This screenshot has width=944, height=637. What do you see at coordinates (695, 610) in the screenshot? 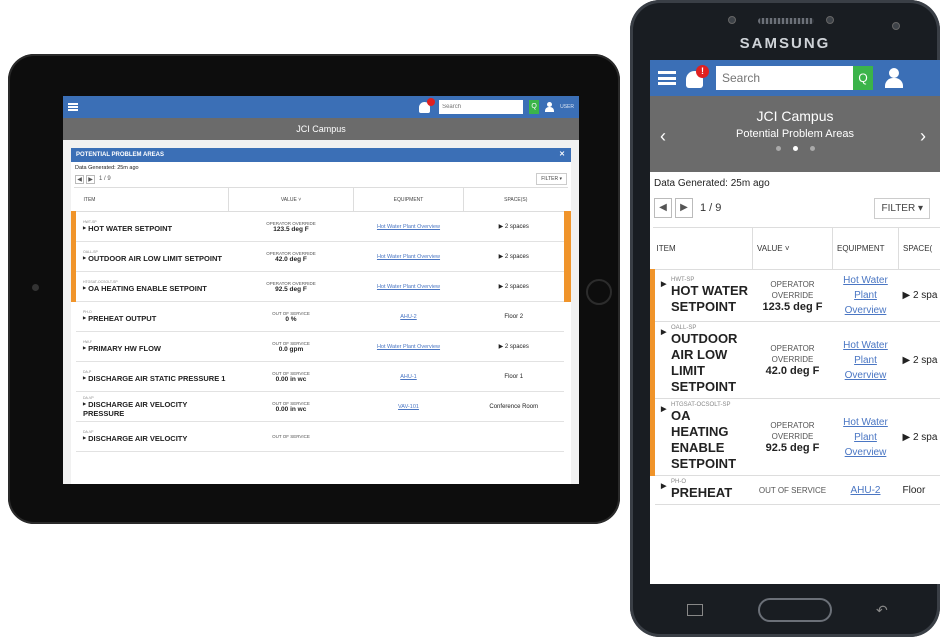
I see `menu-key-icon` at bounding box center [695, 610].